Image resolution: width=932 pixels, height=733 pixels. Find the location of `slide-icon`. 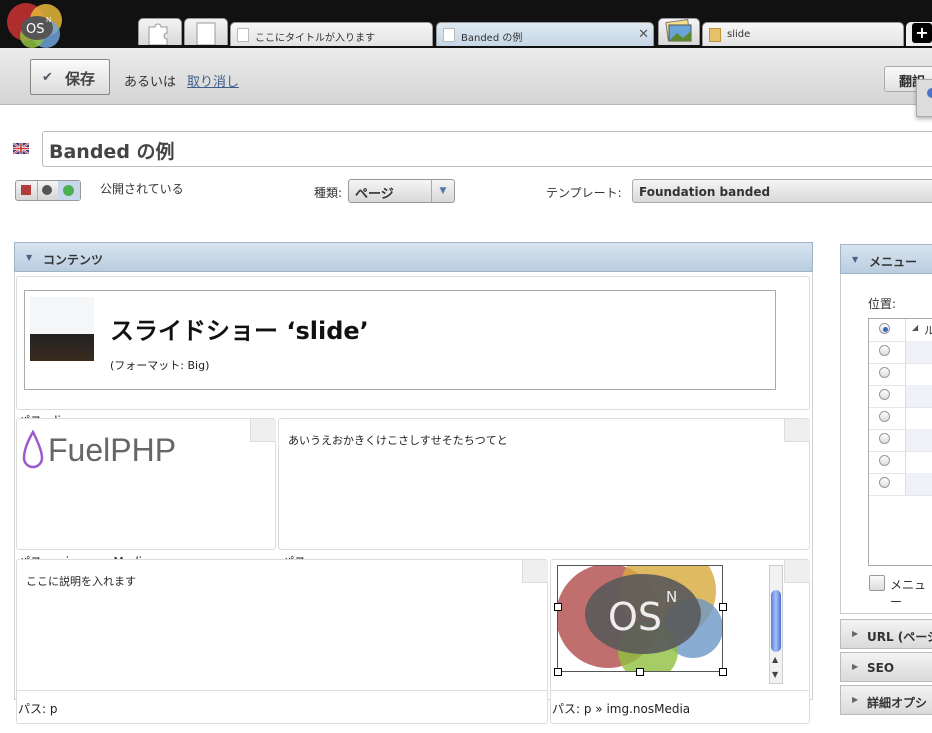

slide-icon is located at coordinates (715, 35).